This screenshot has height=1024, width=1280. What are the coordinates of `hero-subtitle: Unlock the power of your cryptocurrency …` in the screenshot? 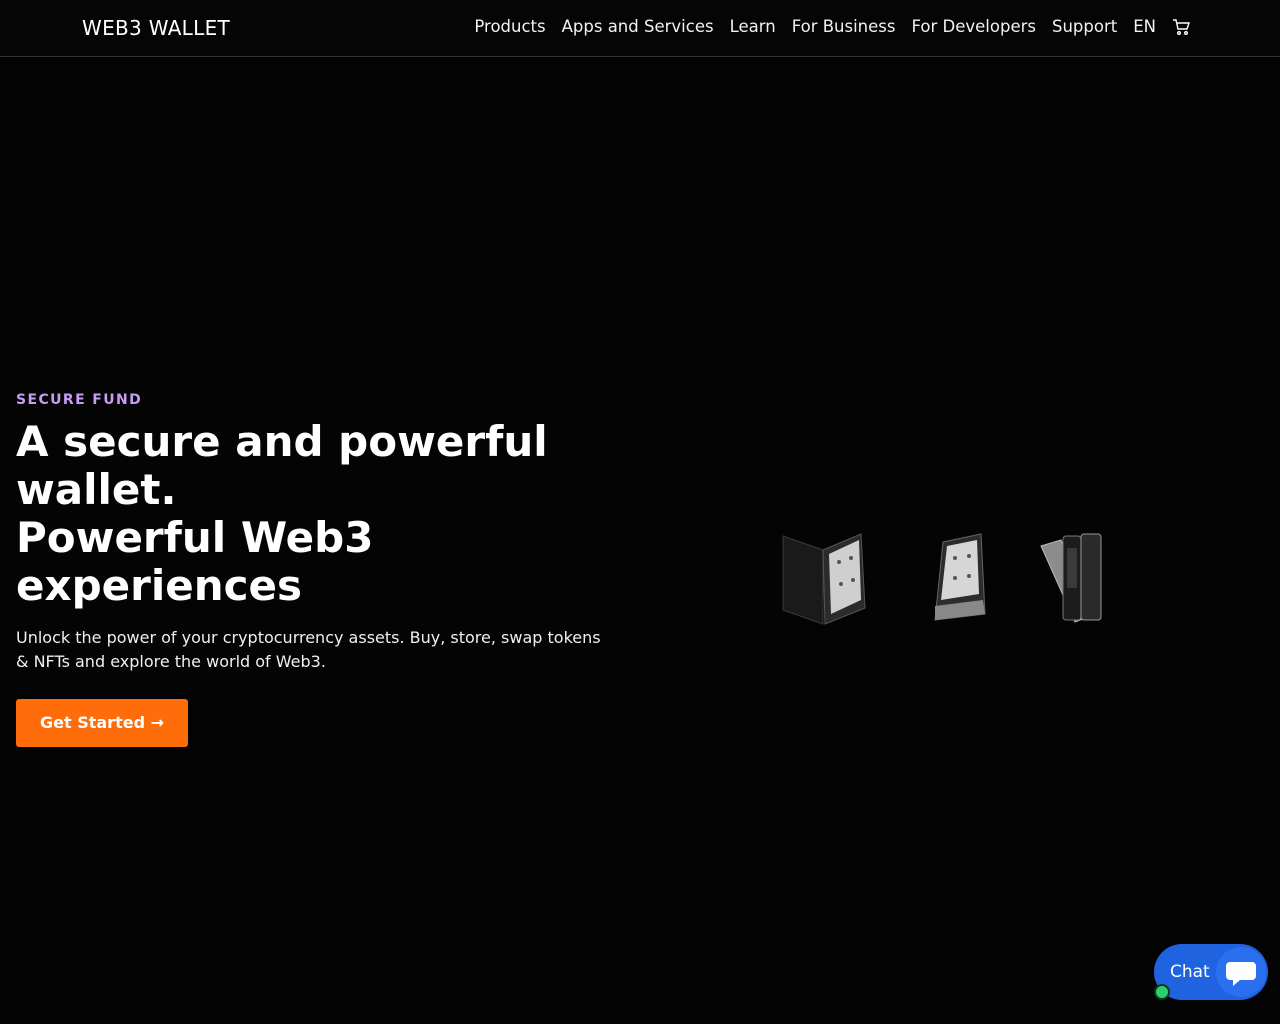 It's located at (308, 649).